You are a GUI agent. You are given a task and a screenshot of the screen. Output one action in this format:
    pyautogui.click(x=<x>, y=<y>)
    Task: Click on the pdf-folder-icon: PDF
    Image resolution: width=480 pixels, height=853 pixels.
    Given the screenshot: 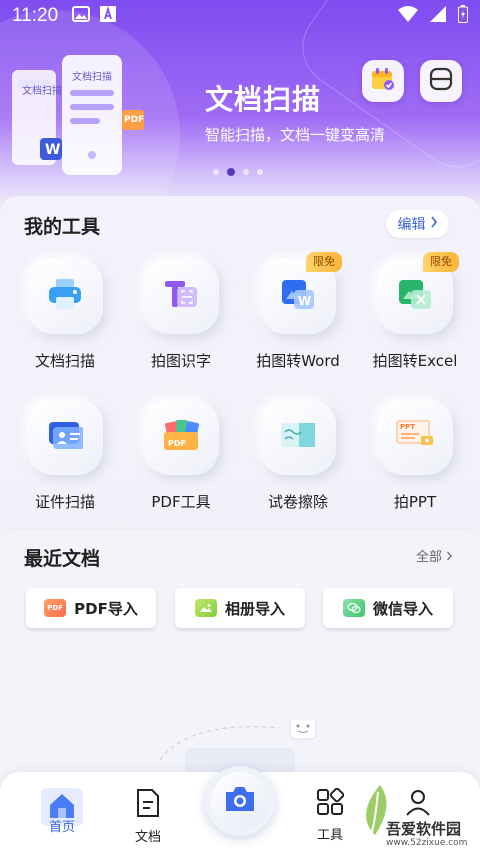 What is the action you would take?
    pyautogui.click(x=181, y=437)
    